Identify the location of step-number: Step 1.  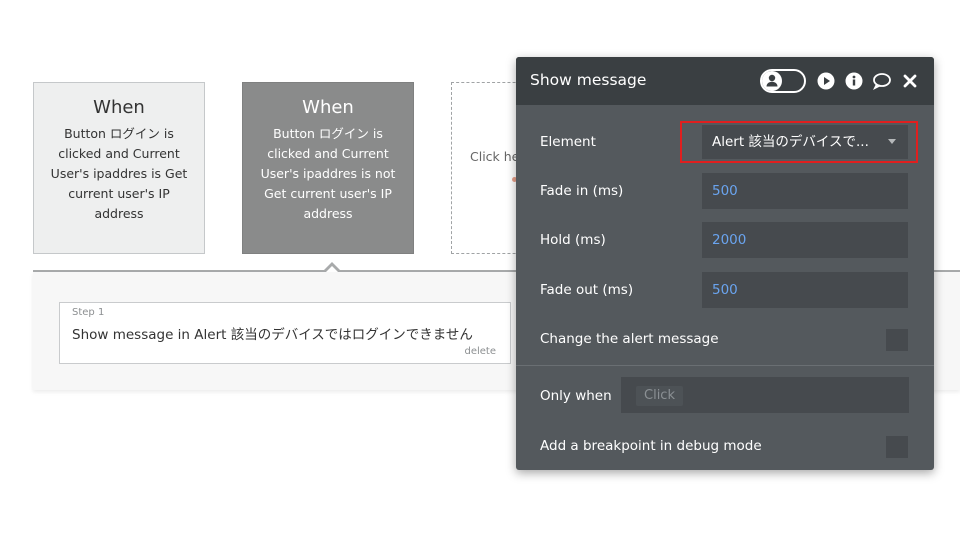
(88, 312).